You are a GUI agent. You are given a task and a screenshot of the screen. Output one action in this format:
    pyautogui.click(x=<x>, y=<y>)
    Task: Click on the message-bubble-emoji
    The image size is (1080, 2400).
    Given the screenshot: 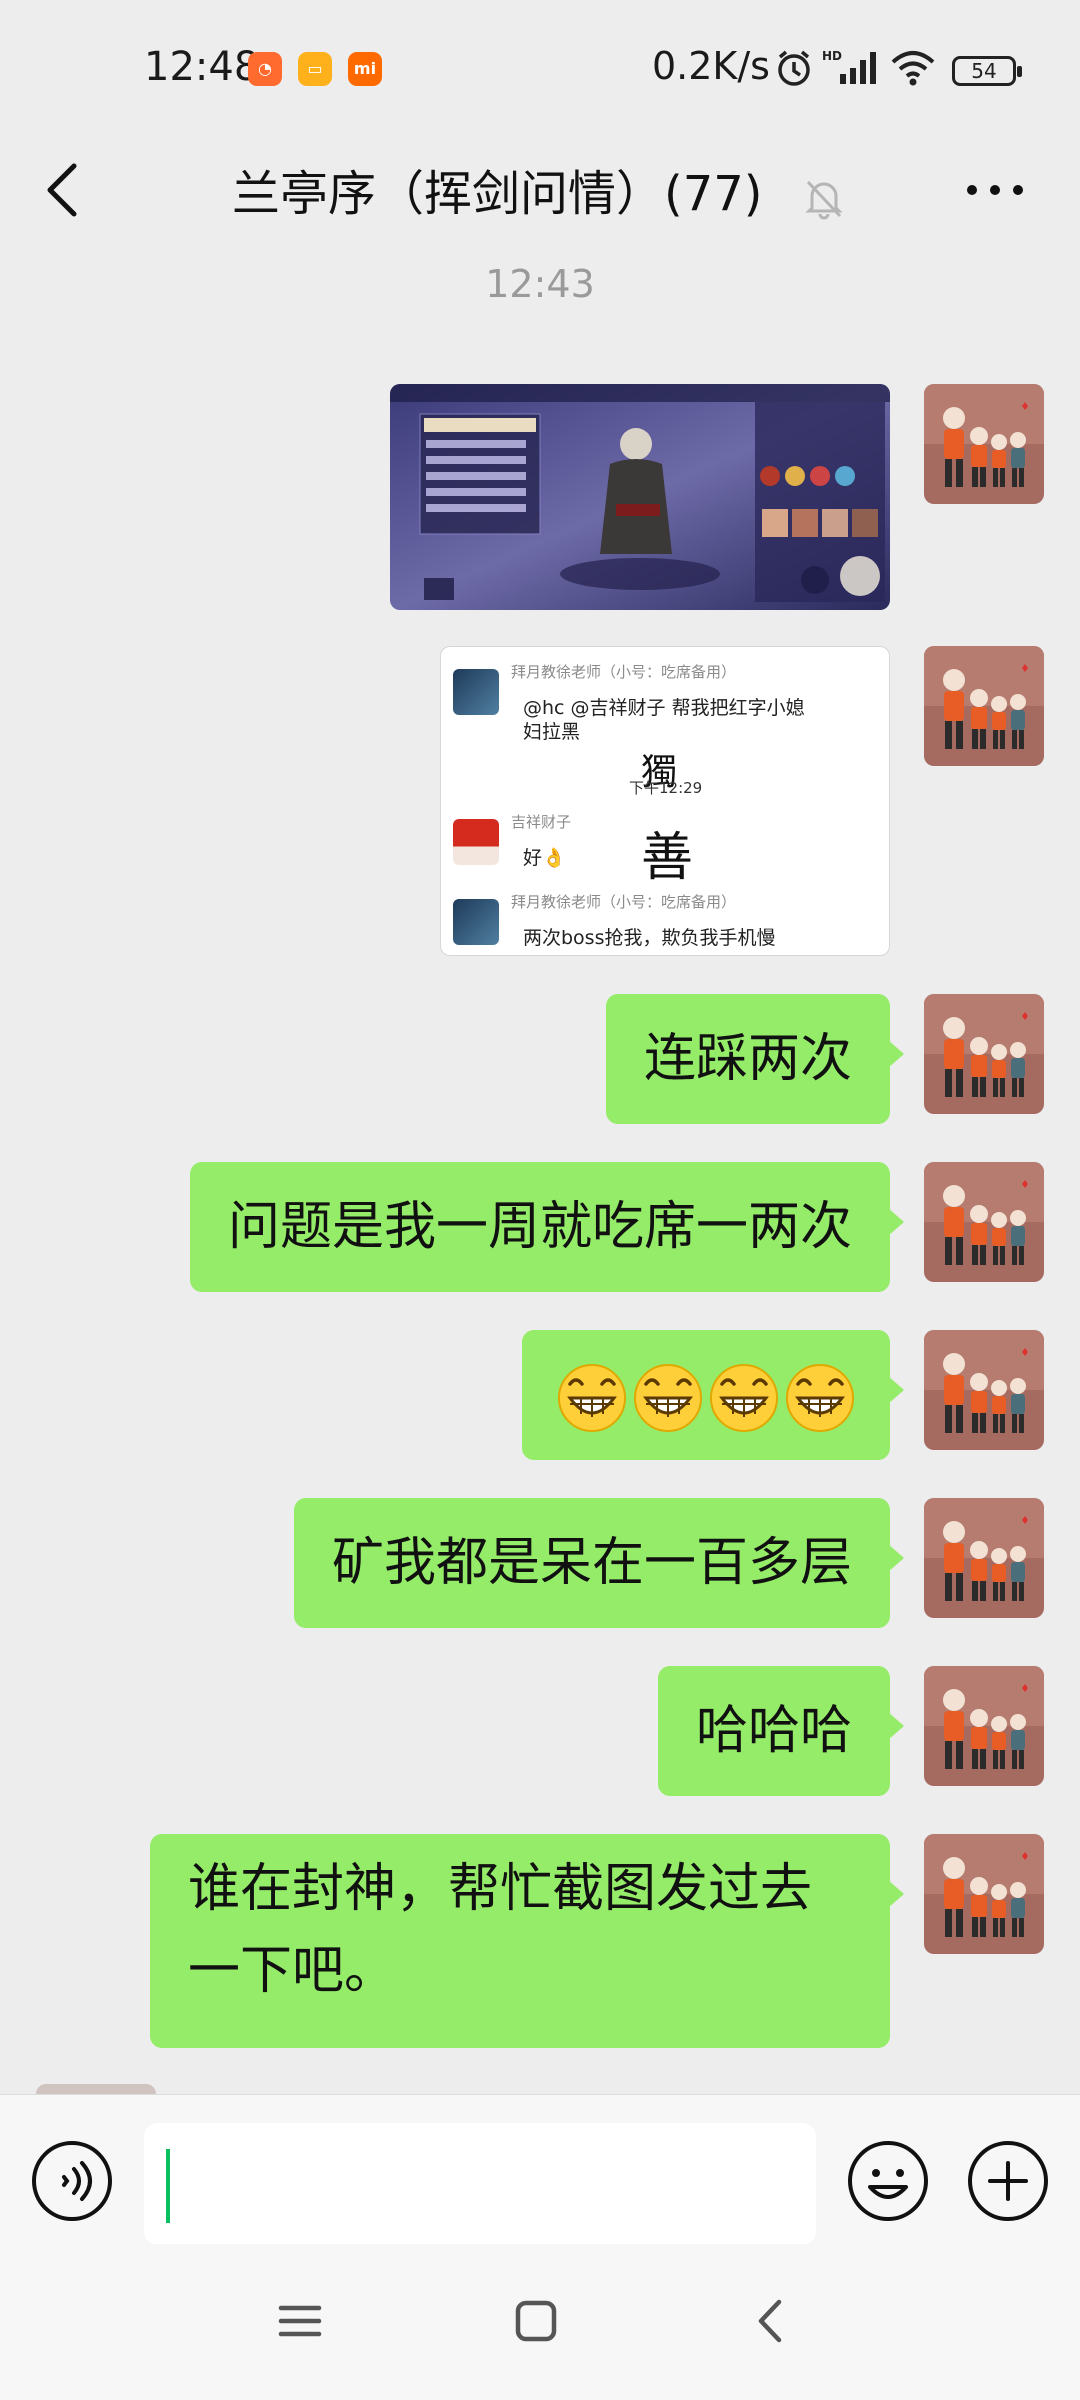 What is the action you would take?
    pyautogui.click(x=713, y=1395)
    